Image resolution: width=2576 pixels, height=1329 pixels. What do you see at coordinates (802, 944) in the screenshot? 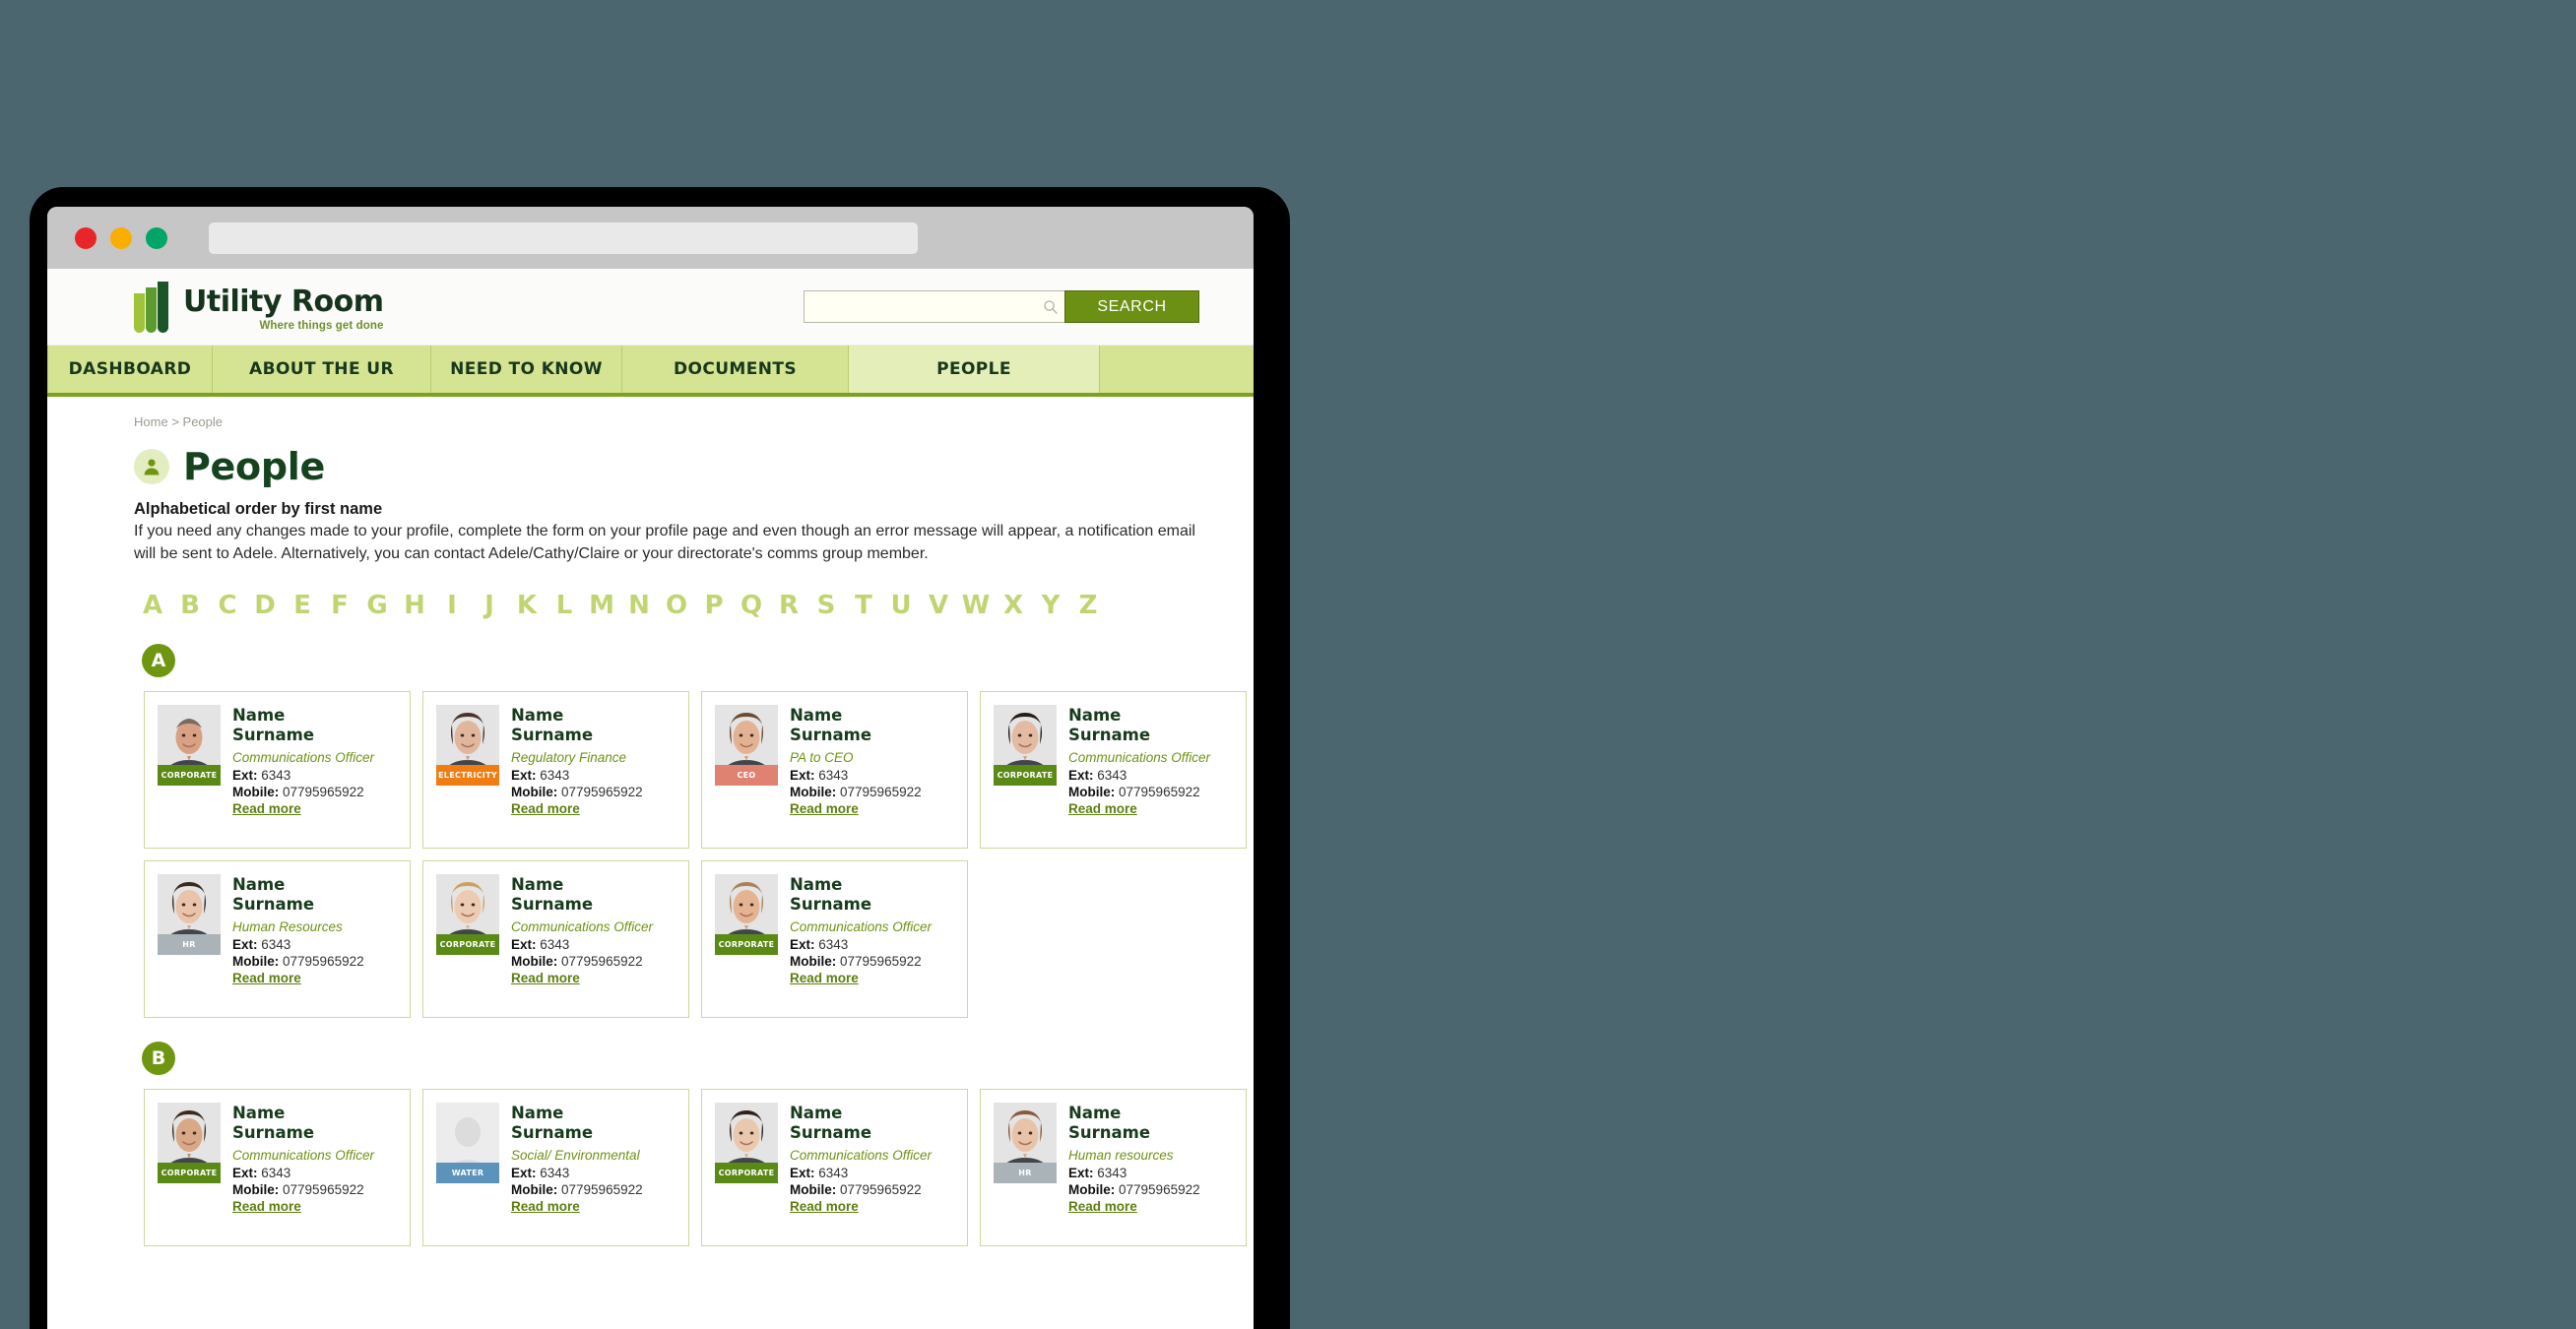
I see `ext-label: Ext:` at bounding box center [802, 944].